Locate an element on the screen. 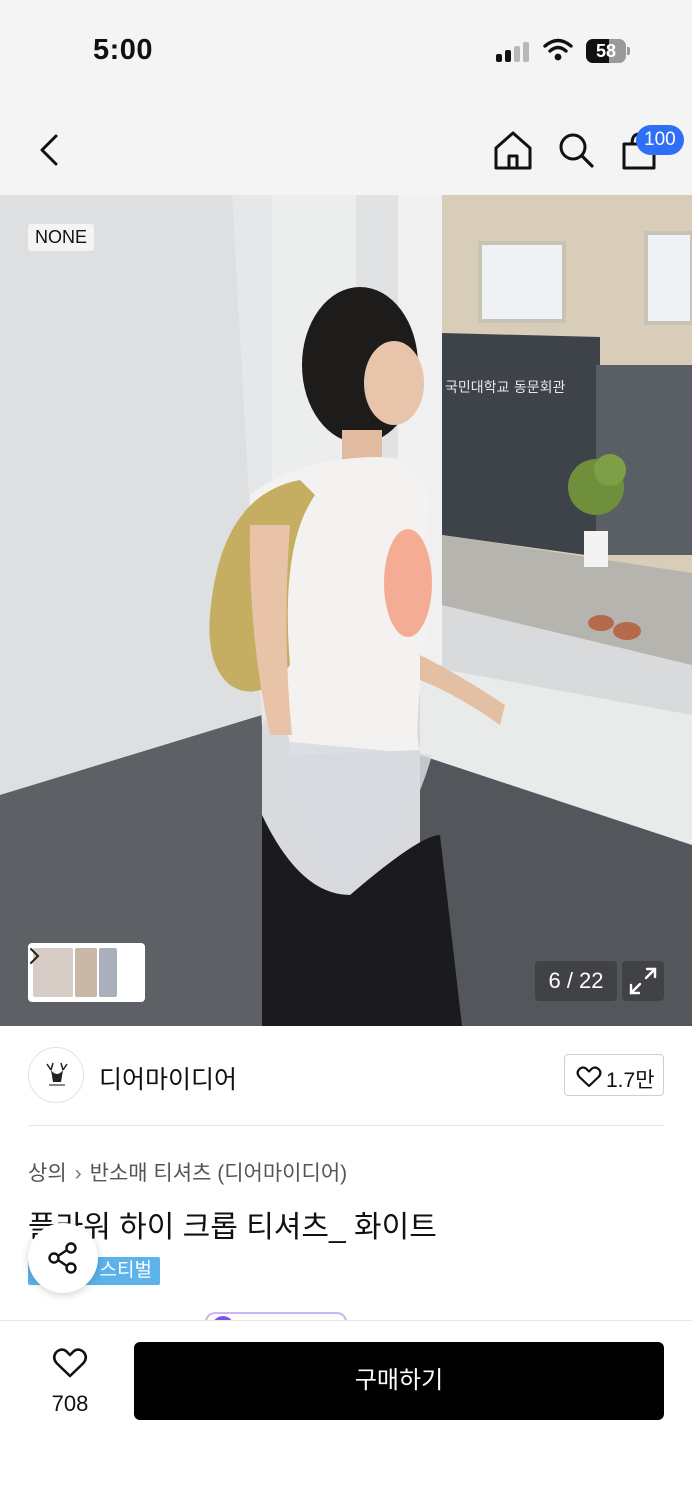 The height and width of the screenshot is (1500, 692). chevron-right-icon: › is located at coordinates (78, 1173).